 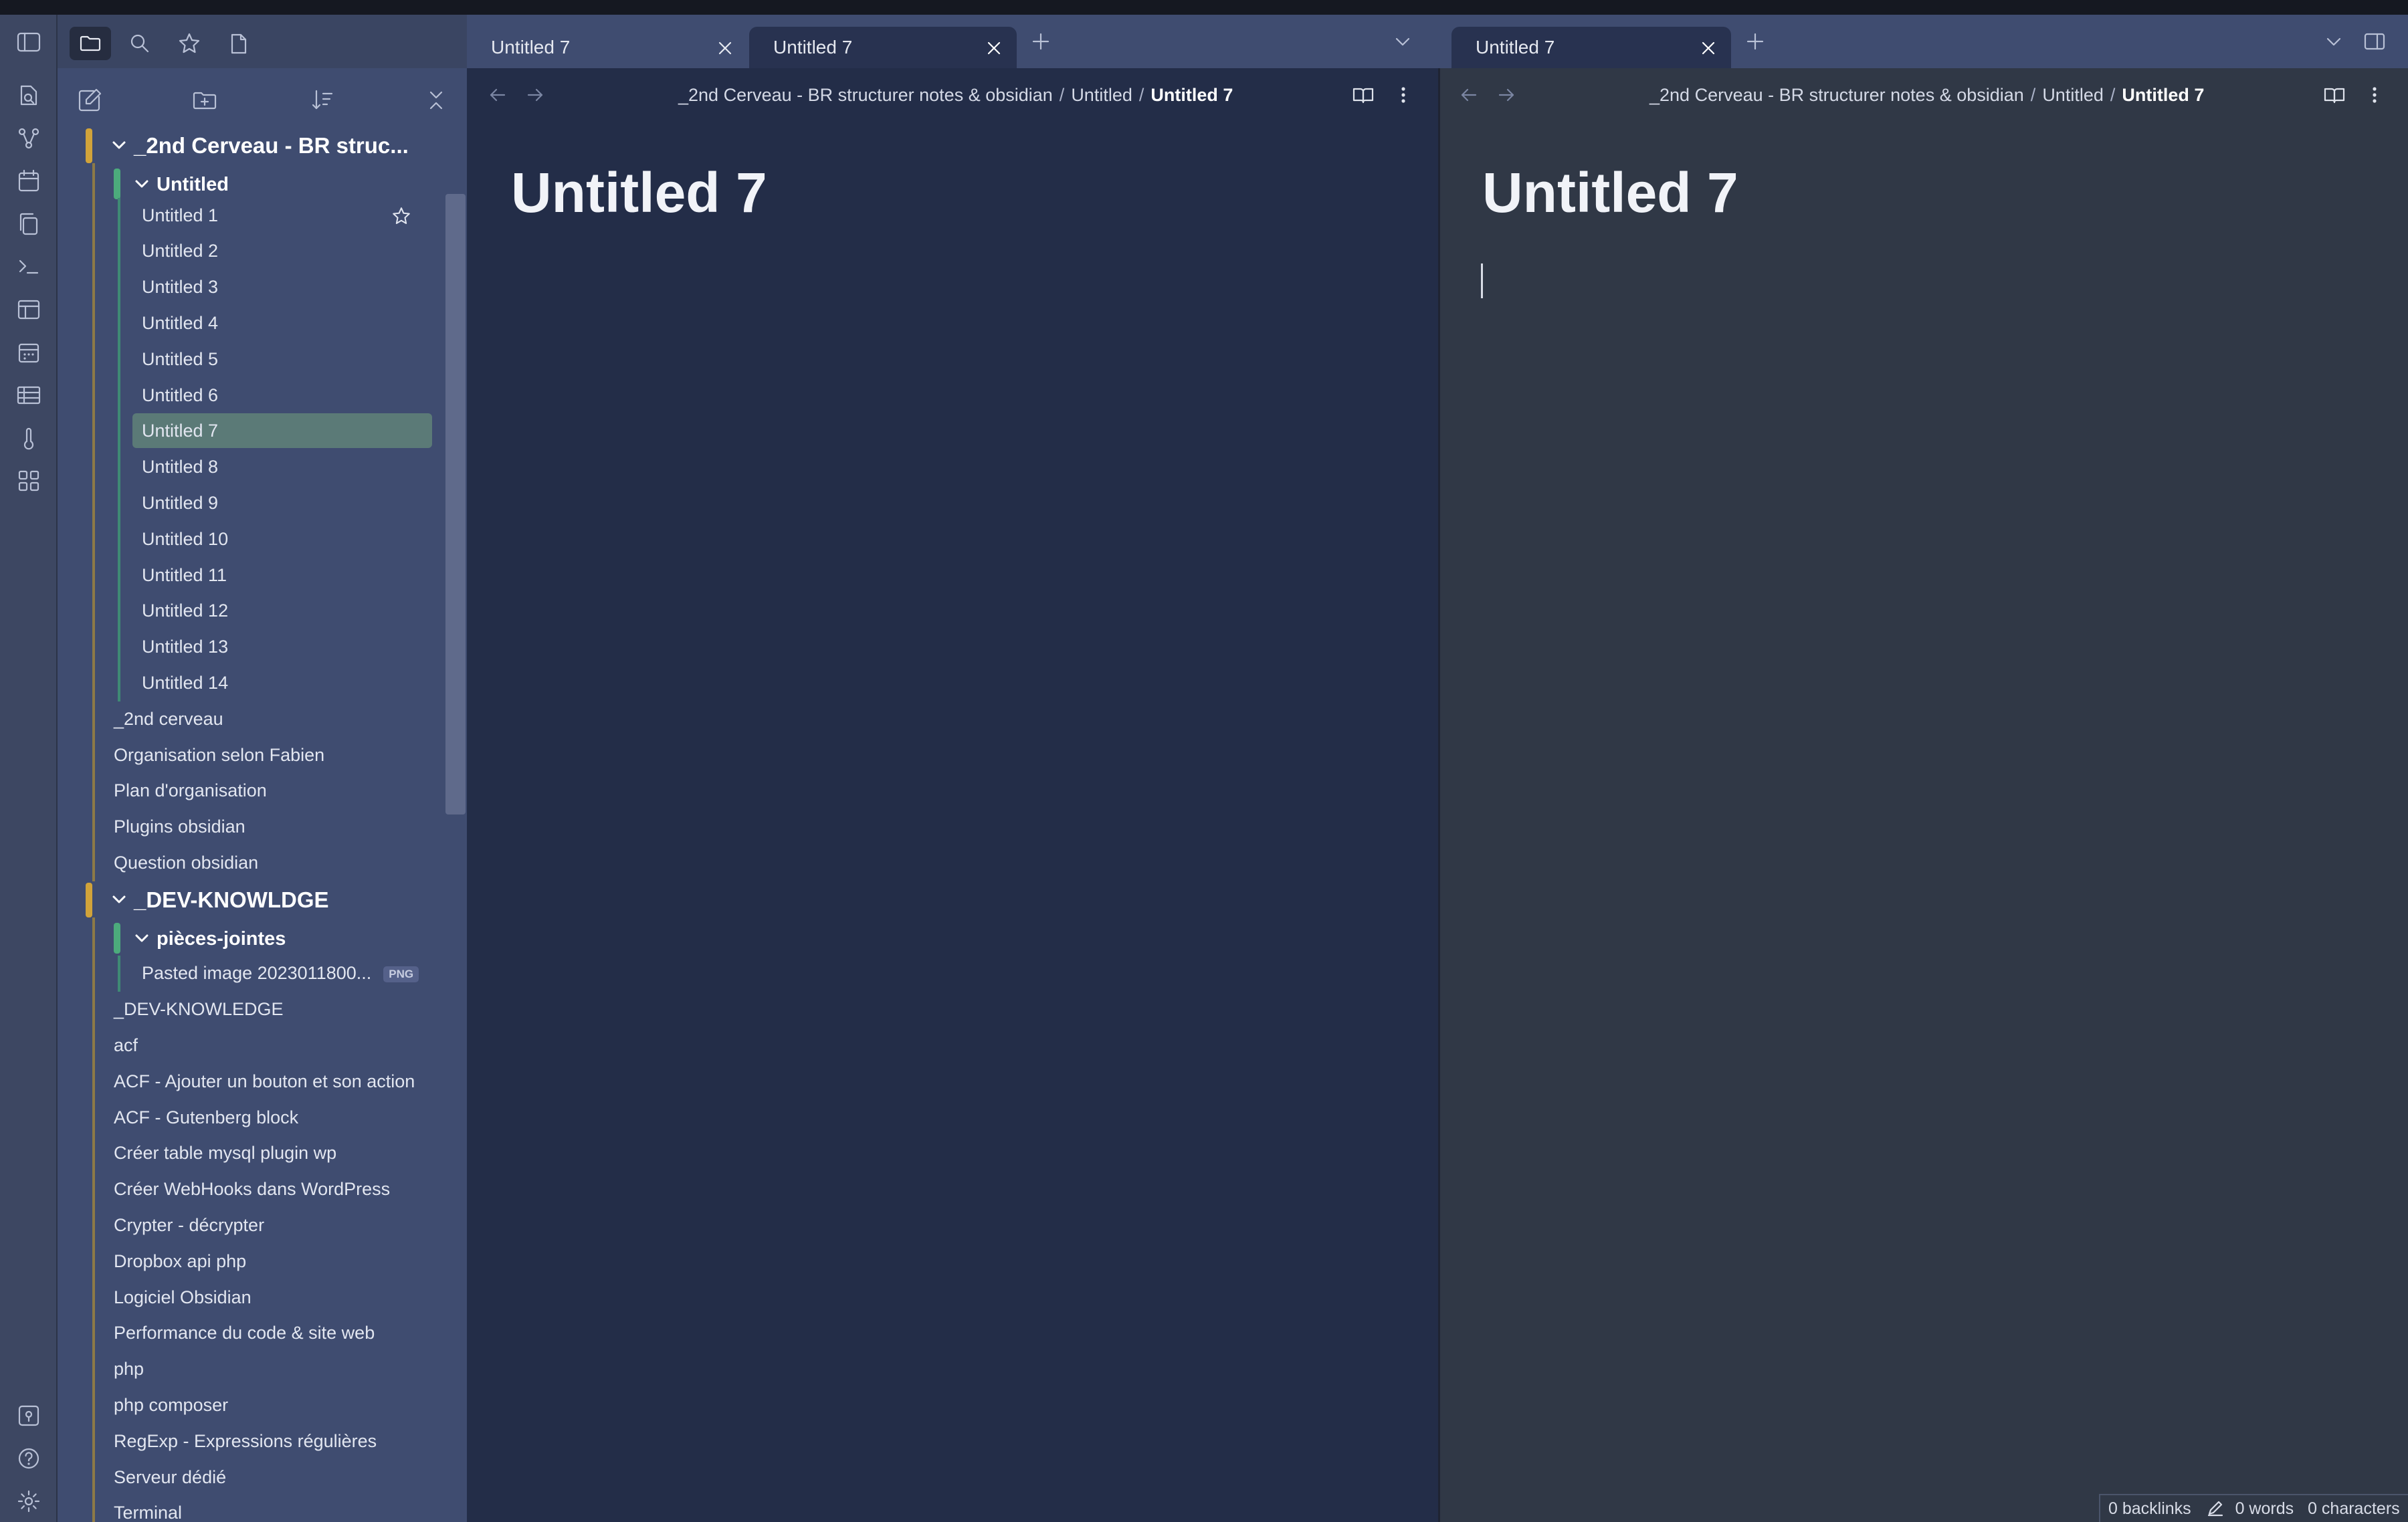 What do you see at coordinates (639, 192) in the screenshot?
I see `note-title-left: Untitled 7` at bounding box center [639, 192].